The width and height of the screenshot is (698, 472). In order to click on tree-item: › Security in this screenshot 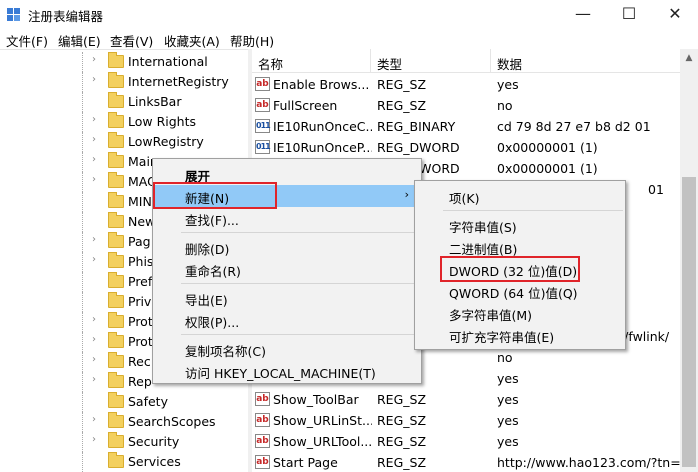, I will do `click(124, 442)`.